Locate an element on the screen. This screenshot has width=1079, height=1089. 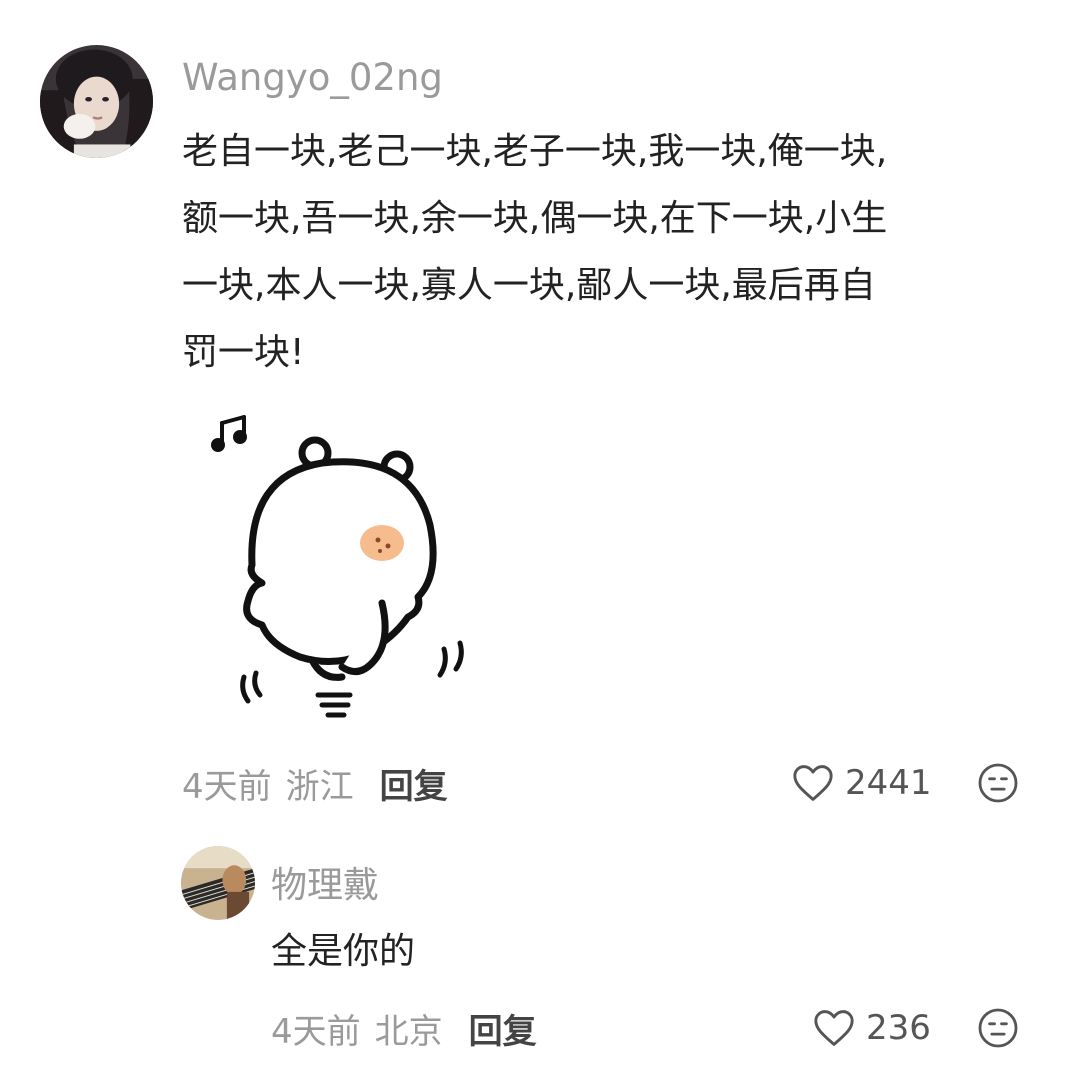
reply-time: 4天前 is located at coordinates (316, 1031).